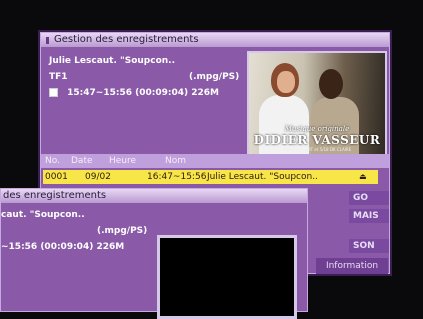 Image resolution: width=423 pixels, height=319 pixels. What do you see at coordinates (98, 177) in the screenshot?
I see `row-date: 09/02` at bounding box center [98, 177].